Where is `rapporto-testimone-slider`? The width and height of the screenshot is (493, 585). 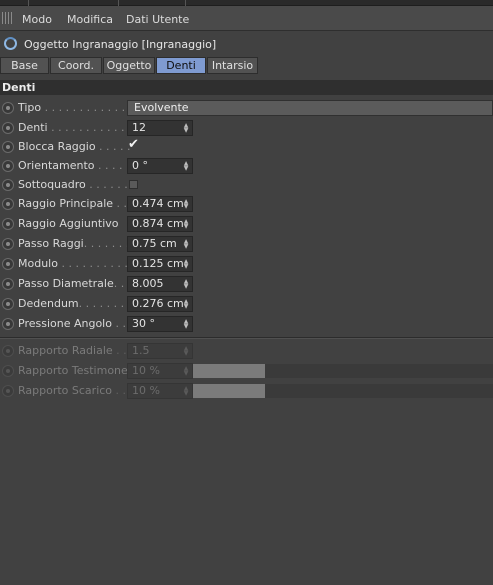
rapporto-testimone-slider is located at coordinates (379, 371).